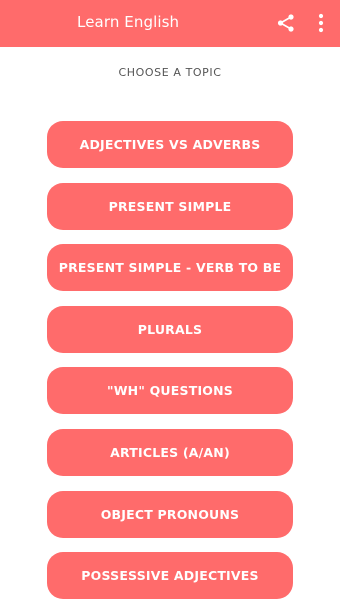 The image size is (340, 606). I want to click on topic-button-adjectives-vs-adverbs: ADJECTIVES VS ADVERBS, so click(170, 144).